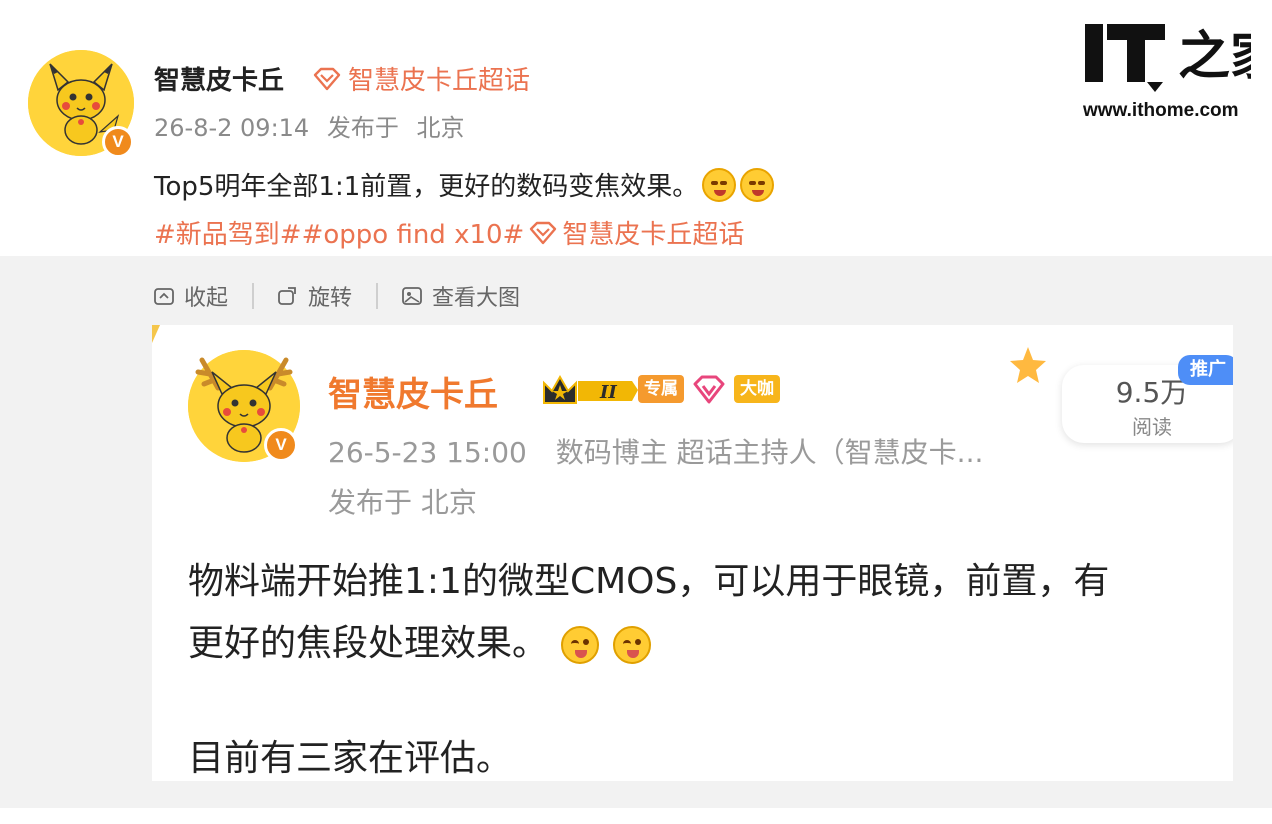  I want to click on post-time: 26-8-2 09:14, so click(232, 128).